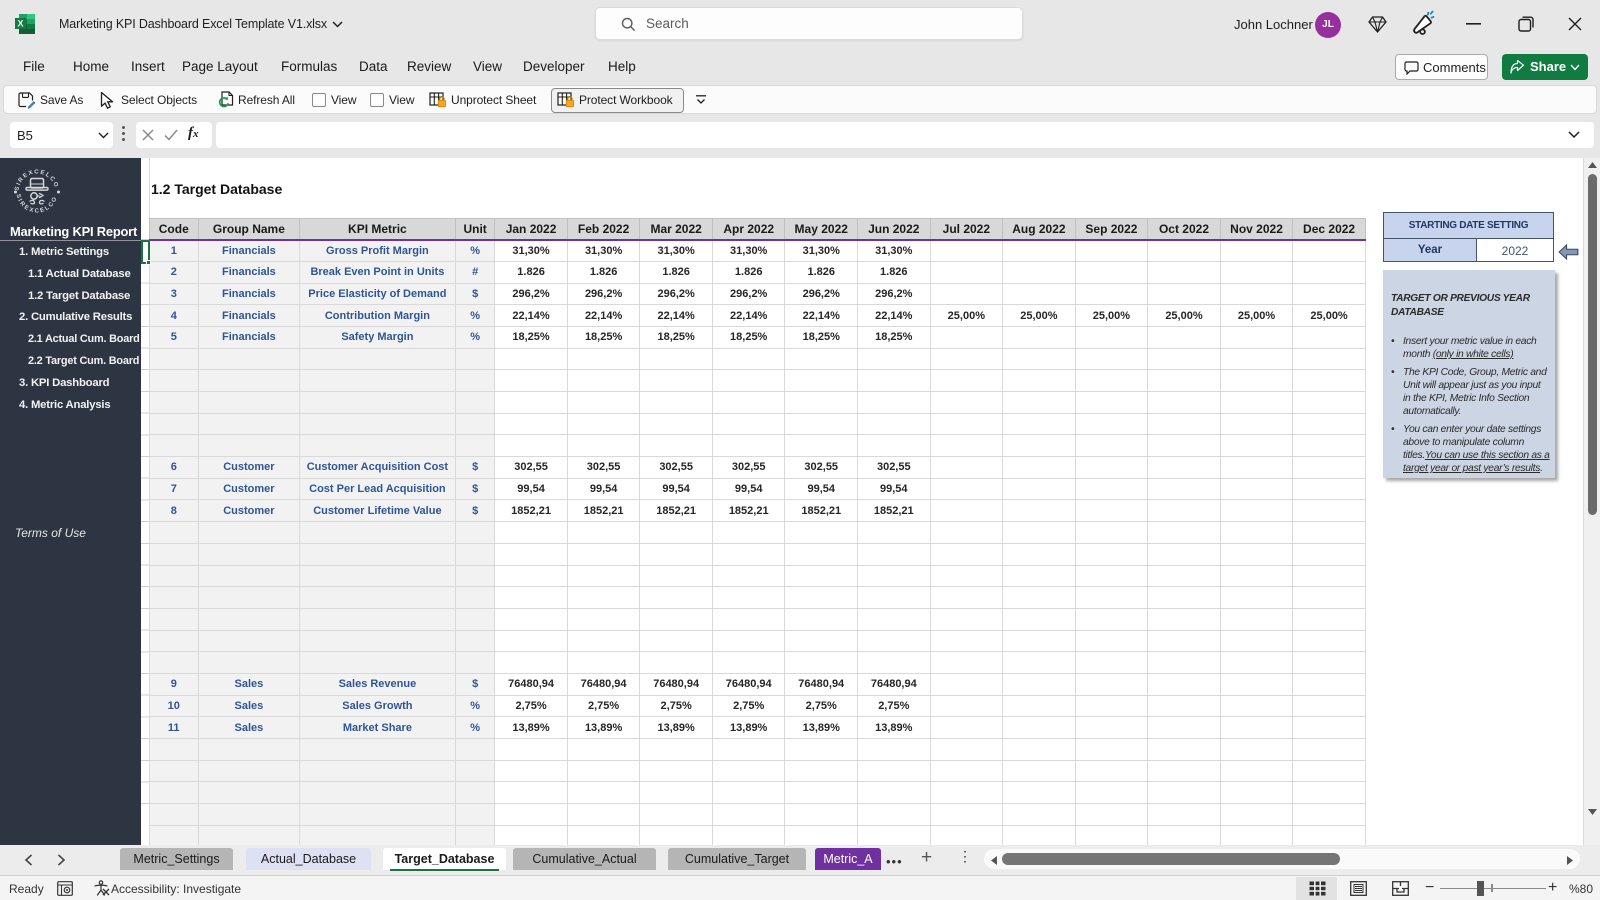  What do you see at coordinates (20, 24) in the screenshot?
I see `svg-text: X` at bounding box center [20, 24].